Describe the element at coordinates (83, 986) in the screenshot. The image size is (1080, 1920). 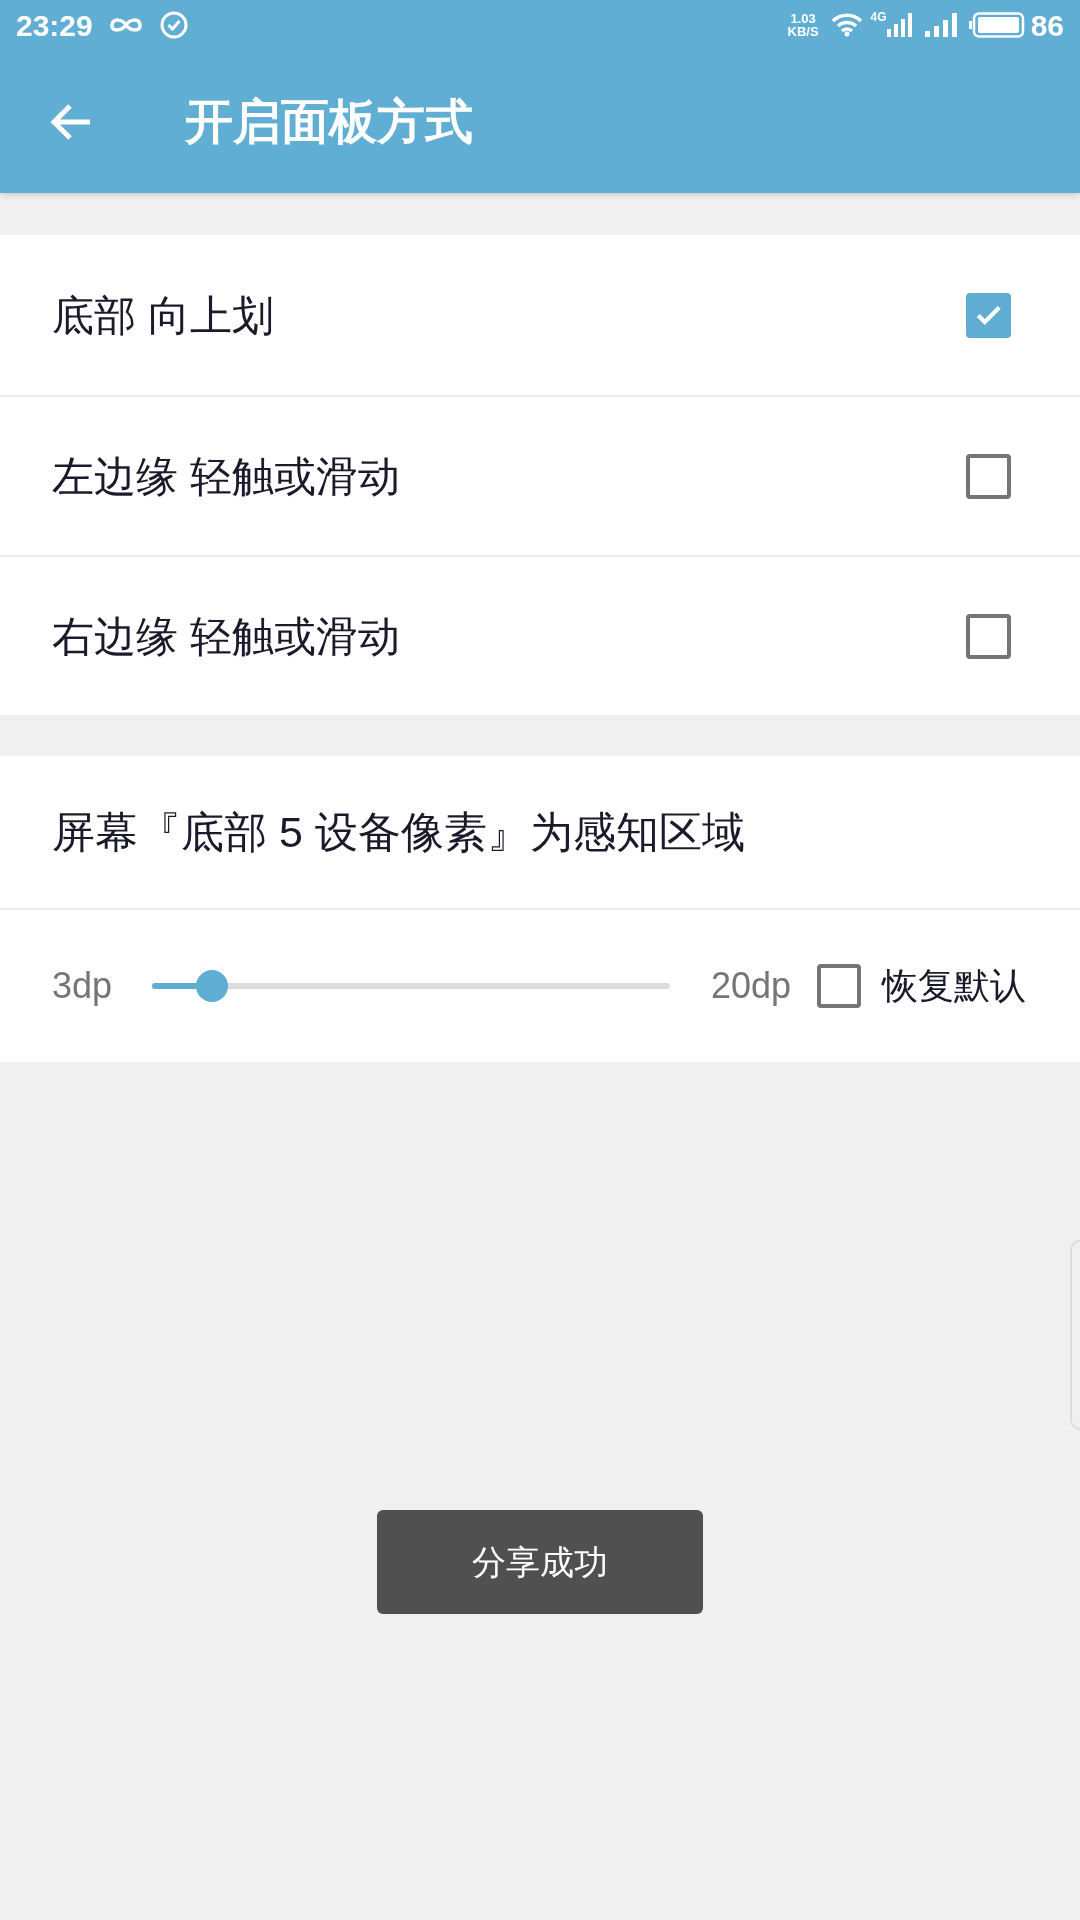
I see `min-label: 3dp` at that location.